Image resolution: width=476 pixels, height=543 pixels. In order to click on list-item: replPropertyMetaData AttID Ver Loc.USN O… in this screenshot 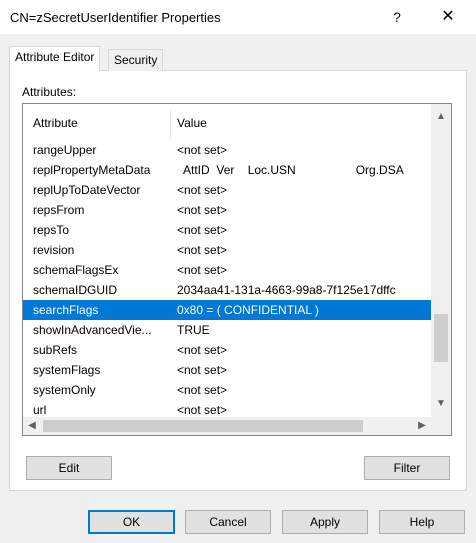, I will do `click(227, 170)`.